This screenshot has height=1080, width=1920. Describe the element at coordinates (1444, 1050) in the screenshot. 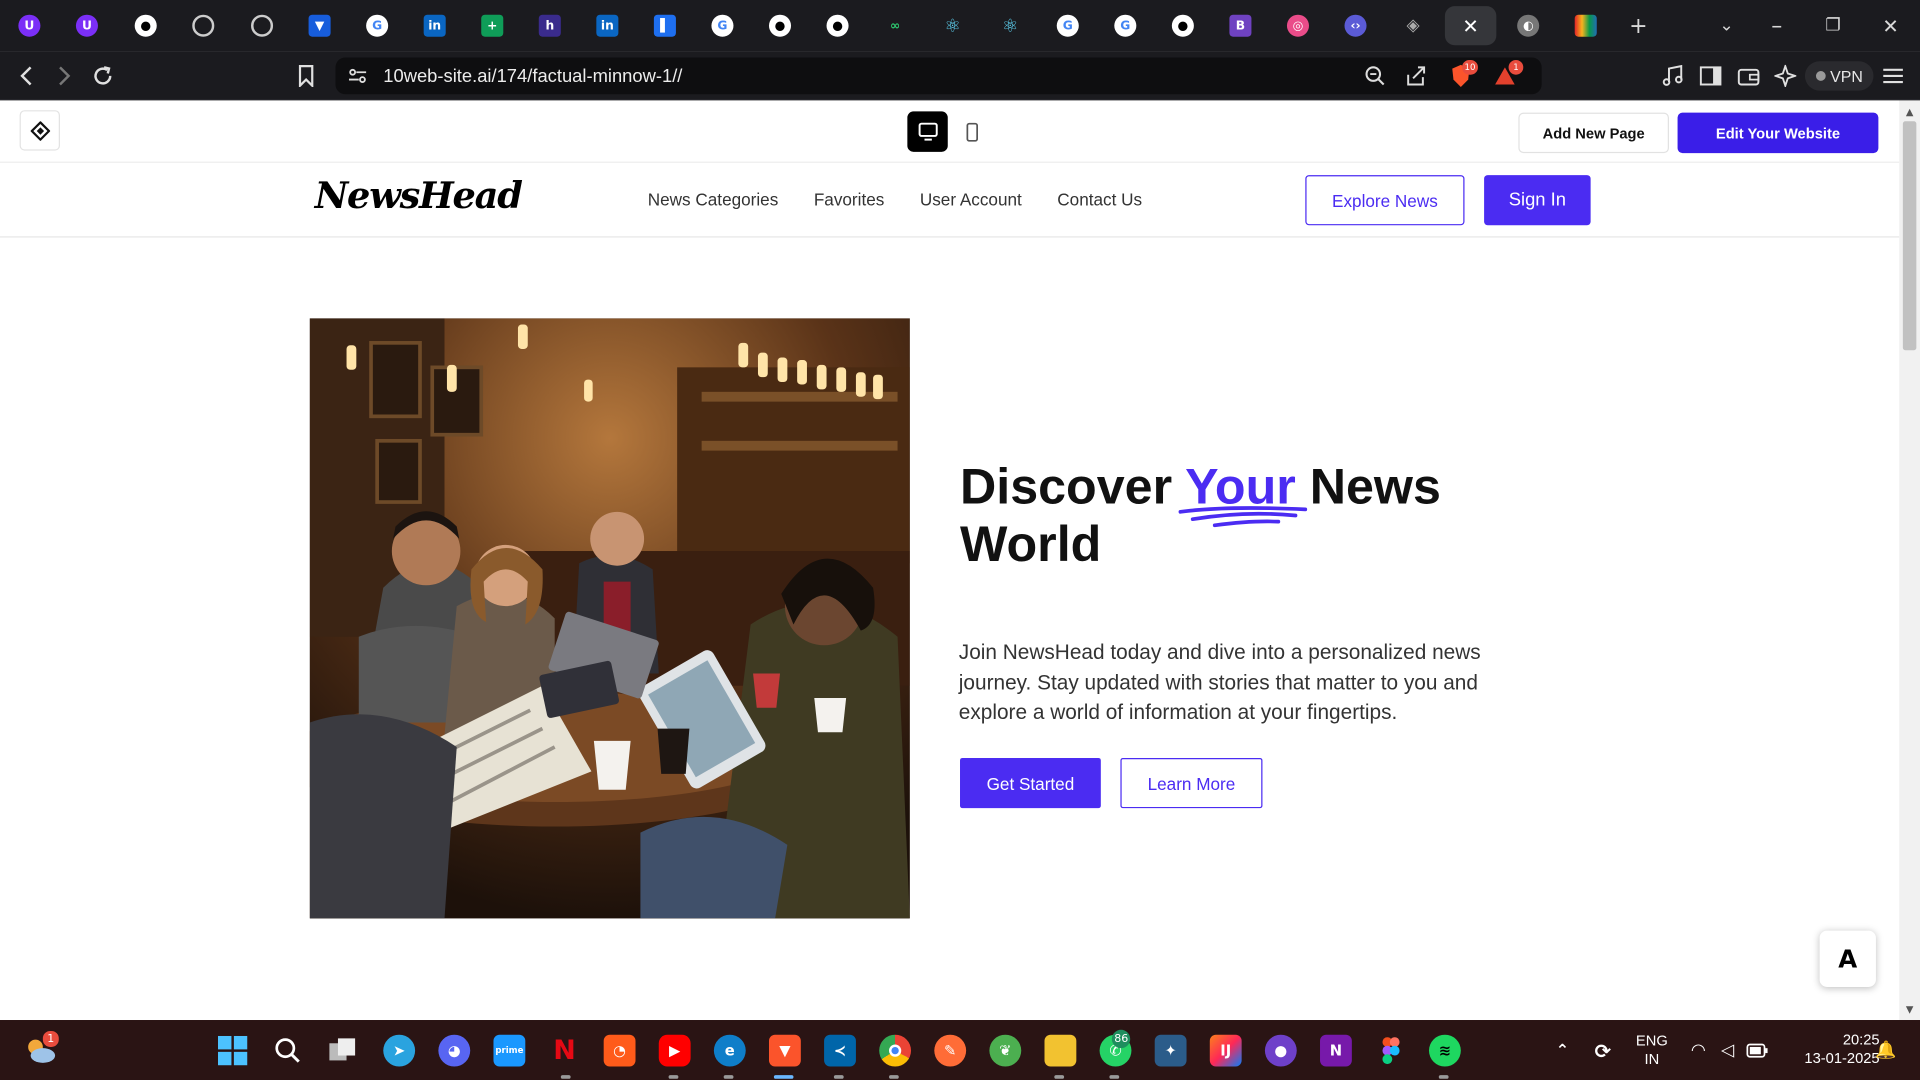

I see `spotify-icon: ≋` at that location.